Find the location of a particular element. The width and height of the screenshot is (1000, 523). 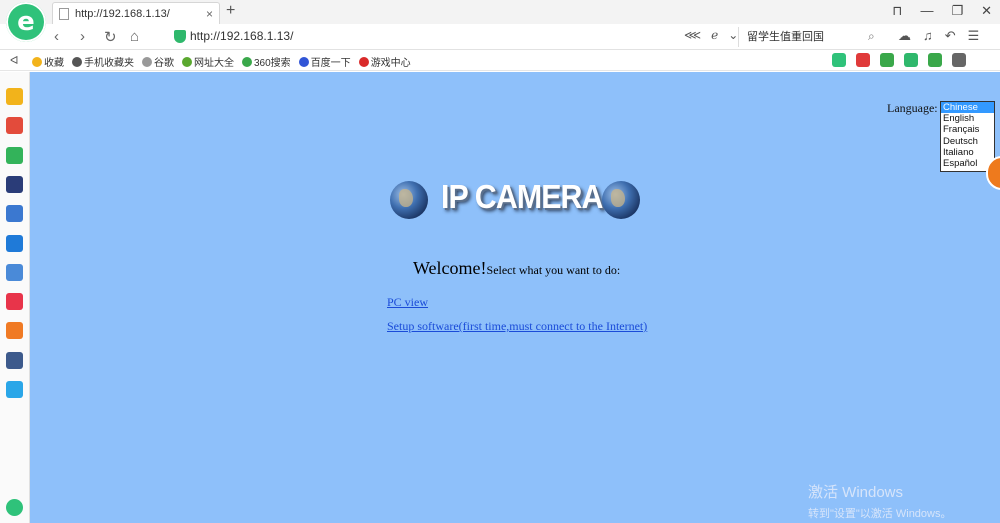

watermark-title: 激活 Windows is located at coordinates (856, 492).